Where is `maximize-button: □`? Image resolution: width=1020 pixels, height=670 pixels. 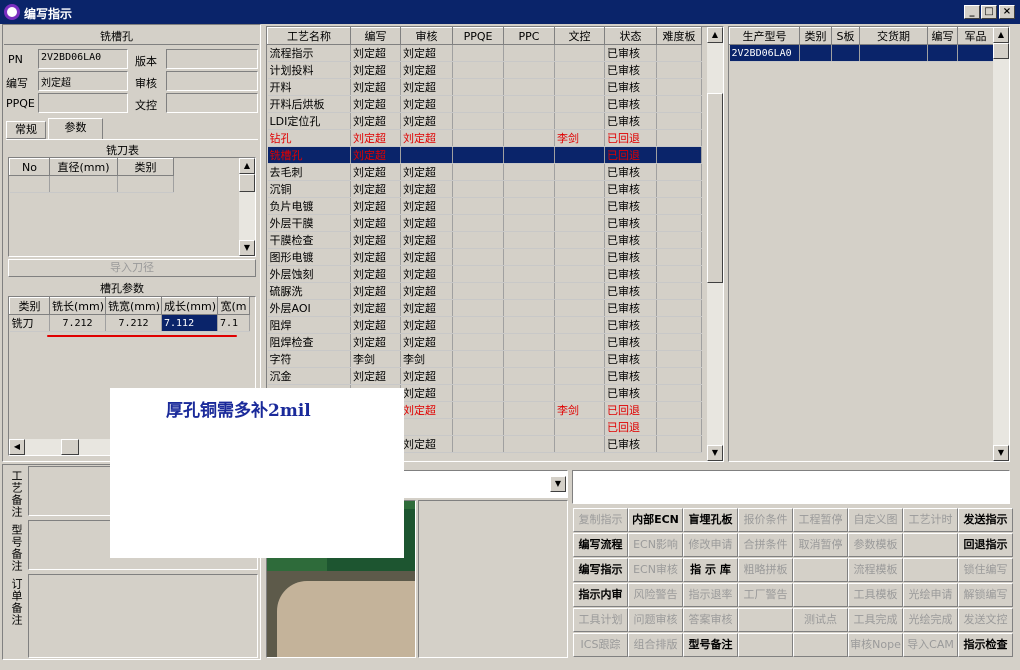
maximize-button: □ is located at coordinates (989, 12).